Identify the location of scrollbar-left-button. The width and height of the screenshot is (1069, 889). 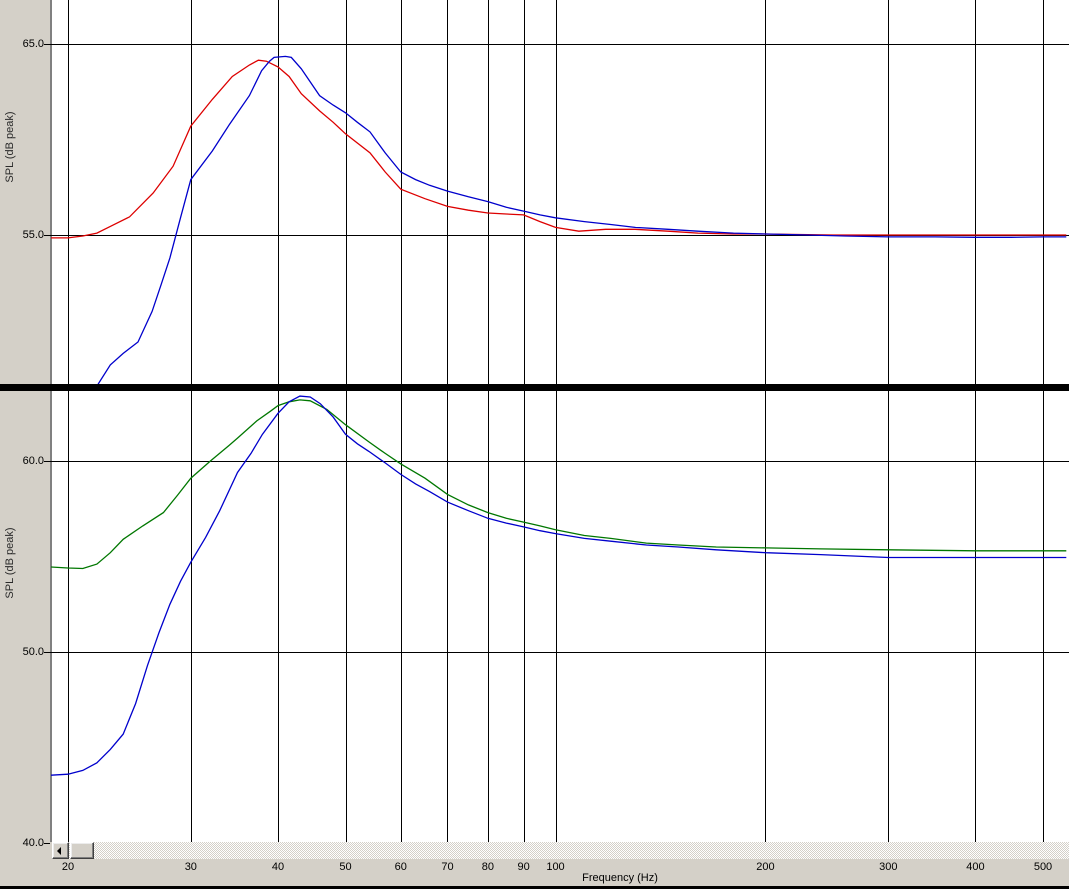
(60, 850).